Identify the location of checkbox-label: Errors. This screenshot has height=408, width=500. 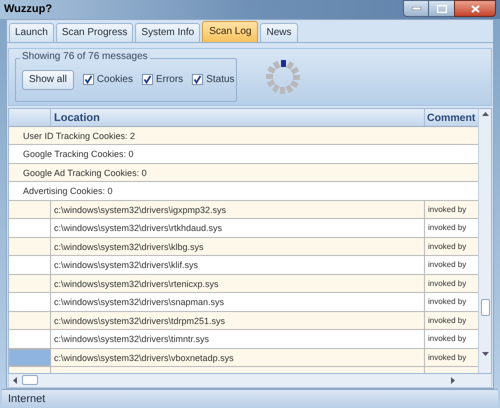
(170, 80).